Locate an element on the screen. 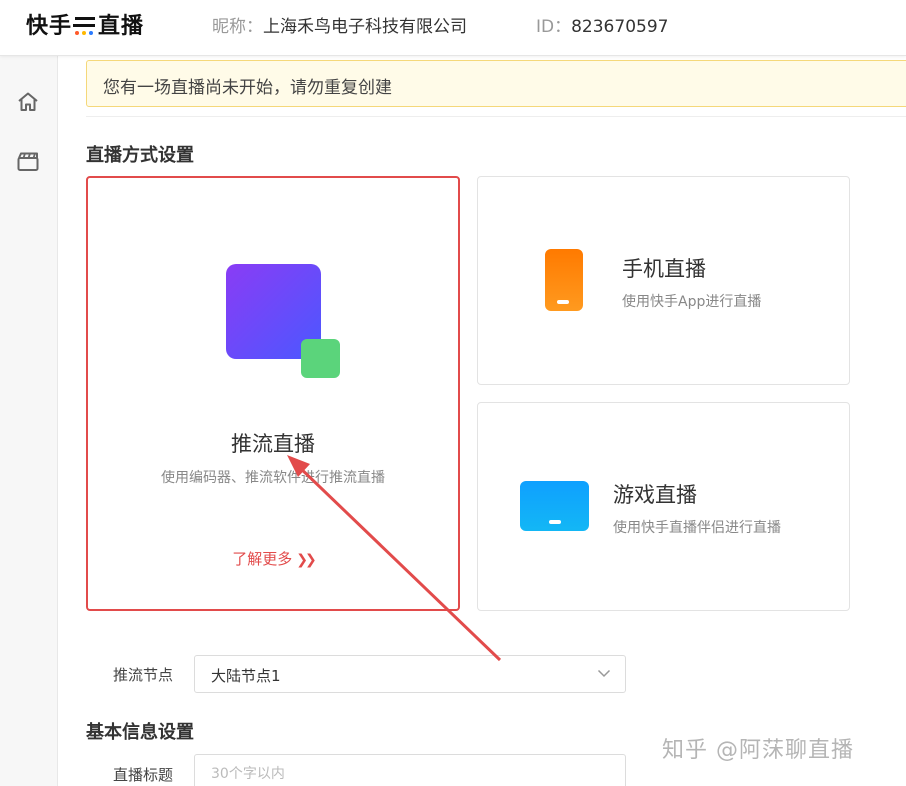 The width and height of the screenshot is (906, 786). phone-icon is located at coordinates (564, 280).